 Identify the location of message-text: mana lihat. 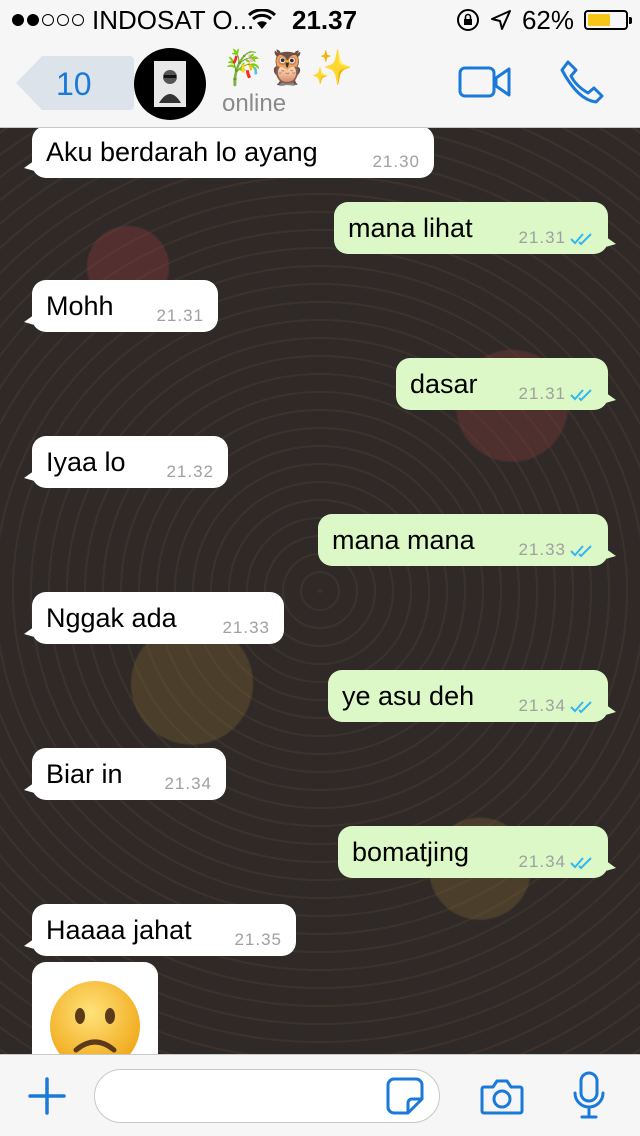
(410, 227).